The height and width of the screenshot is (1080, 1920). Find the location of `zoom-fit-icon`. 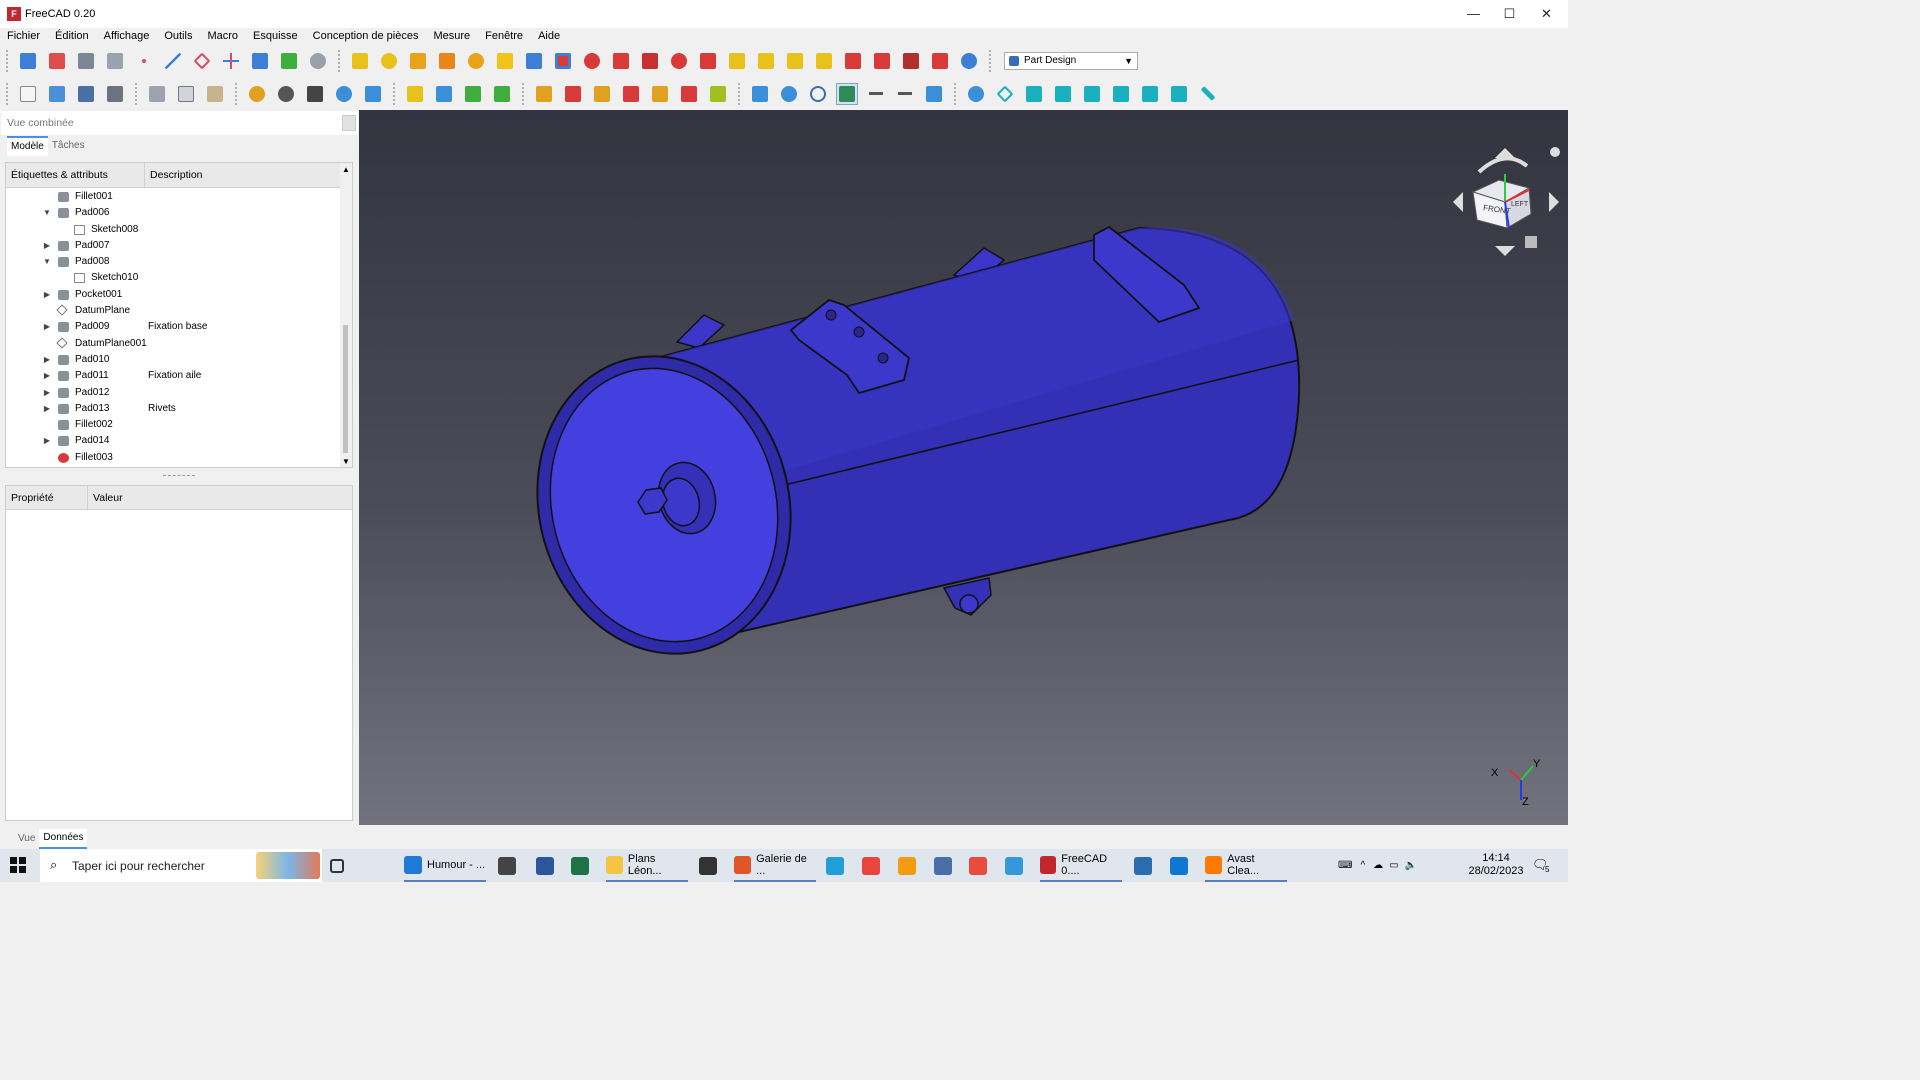

zoom-fit-icon is located at coordinates (760, 94).